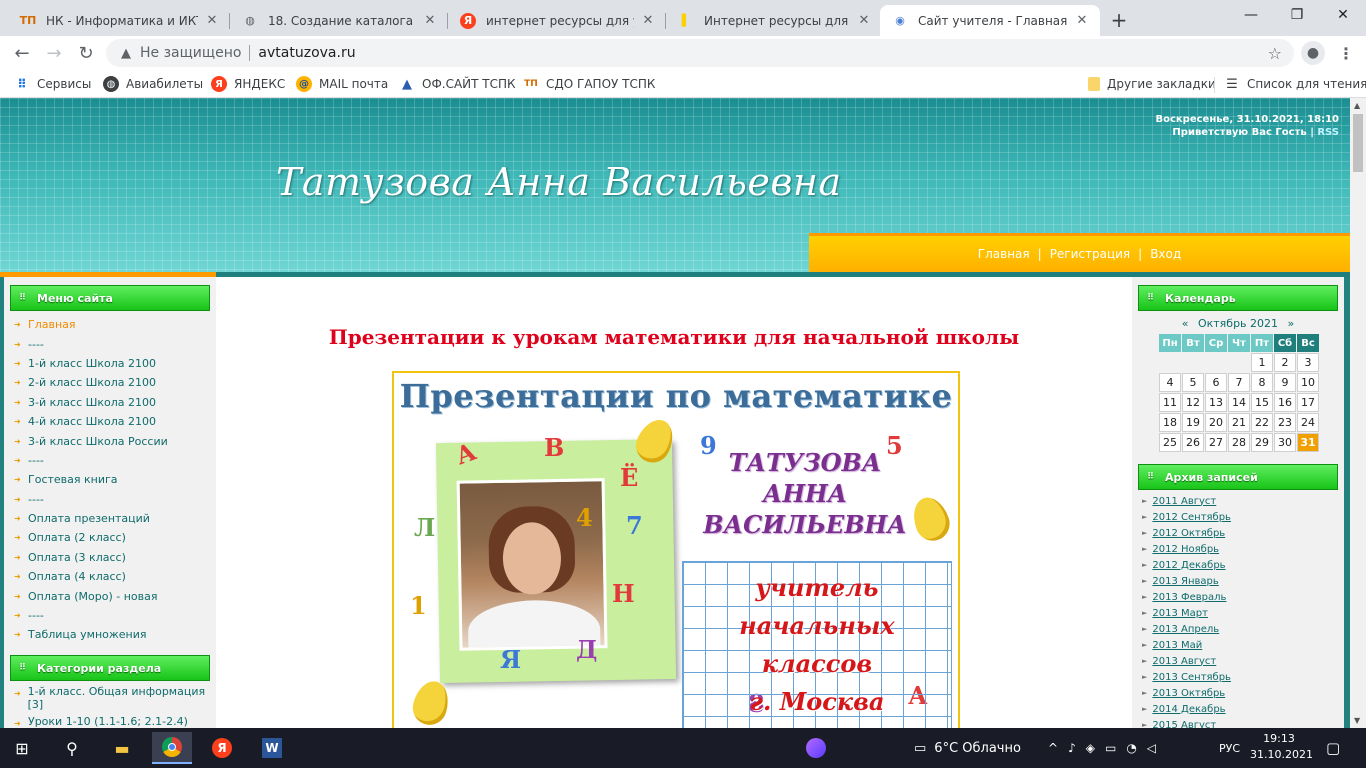  I want to click on calendar-day: 8, so click(1262, 382).